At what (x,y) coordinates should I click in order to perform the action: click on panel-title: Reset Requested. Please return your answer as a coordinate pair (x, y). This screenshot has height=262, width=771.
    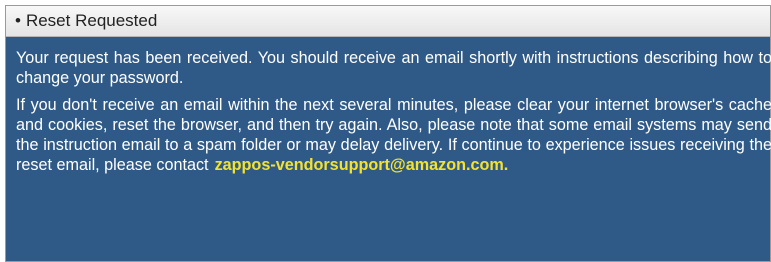
    Looking at the image, I should click on (91, 20).